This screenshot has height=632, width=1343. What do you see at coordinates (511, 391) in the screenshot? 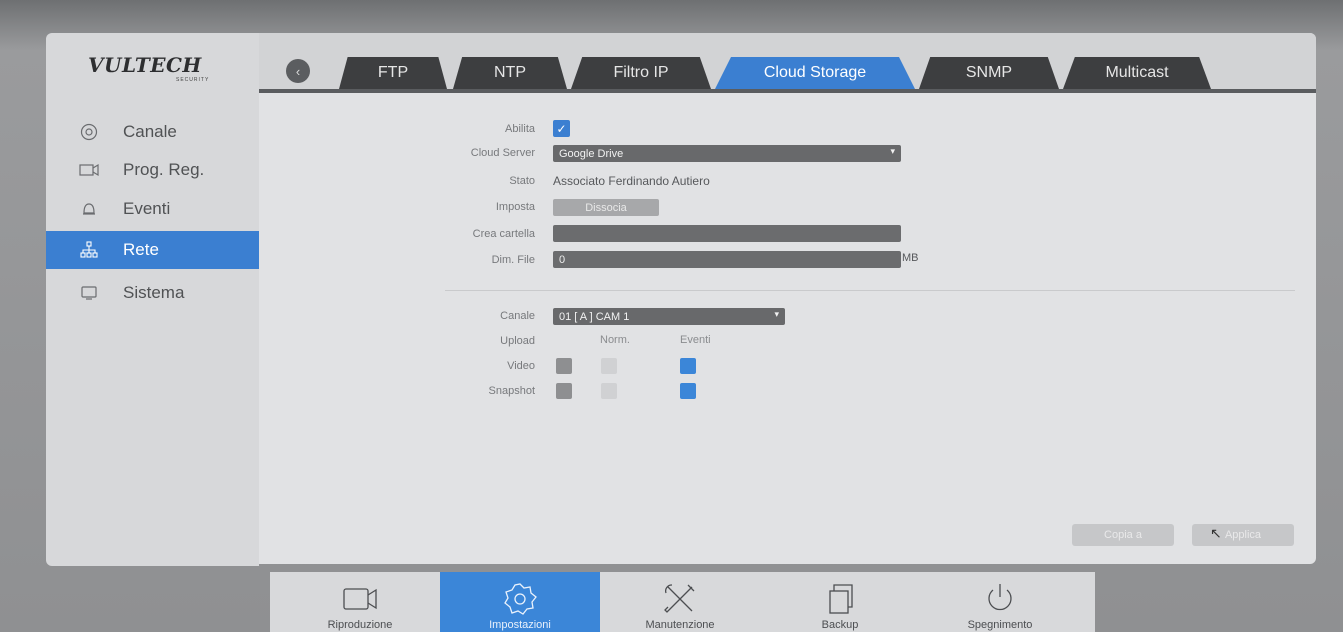
I see `snapshot-label: Snapshot` at bounding box center [511, 391].